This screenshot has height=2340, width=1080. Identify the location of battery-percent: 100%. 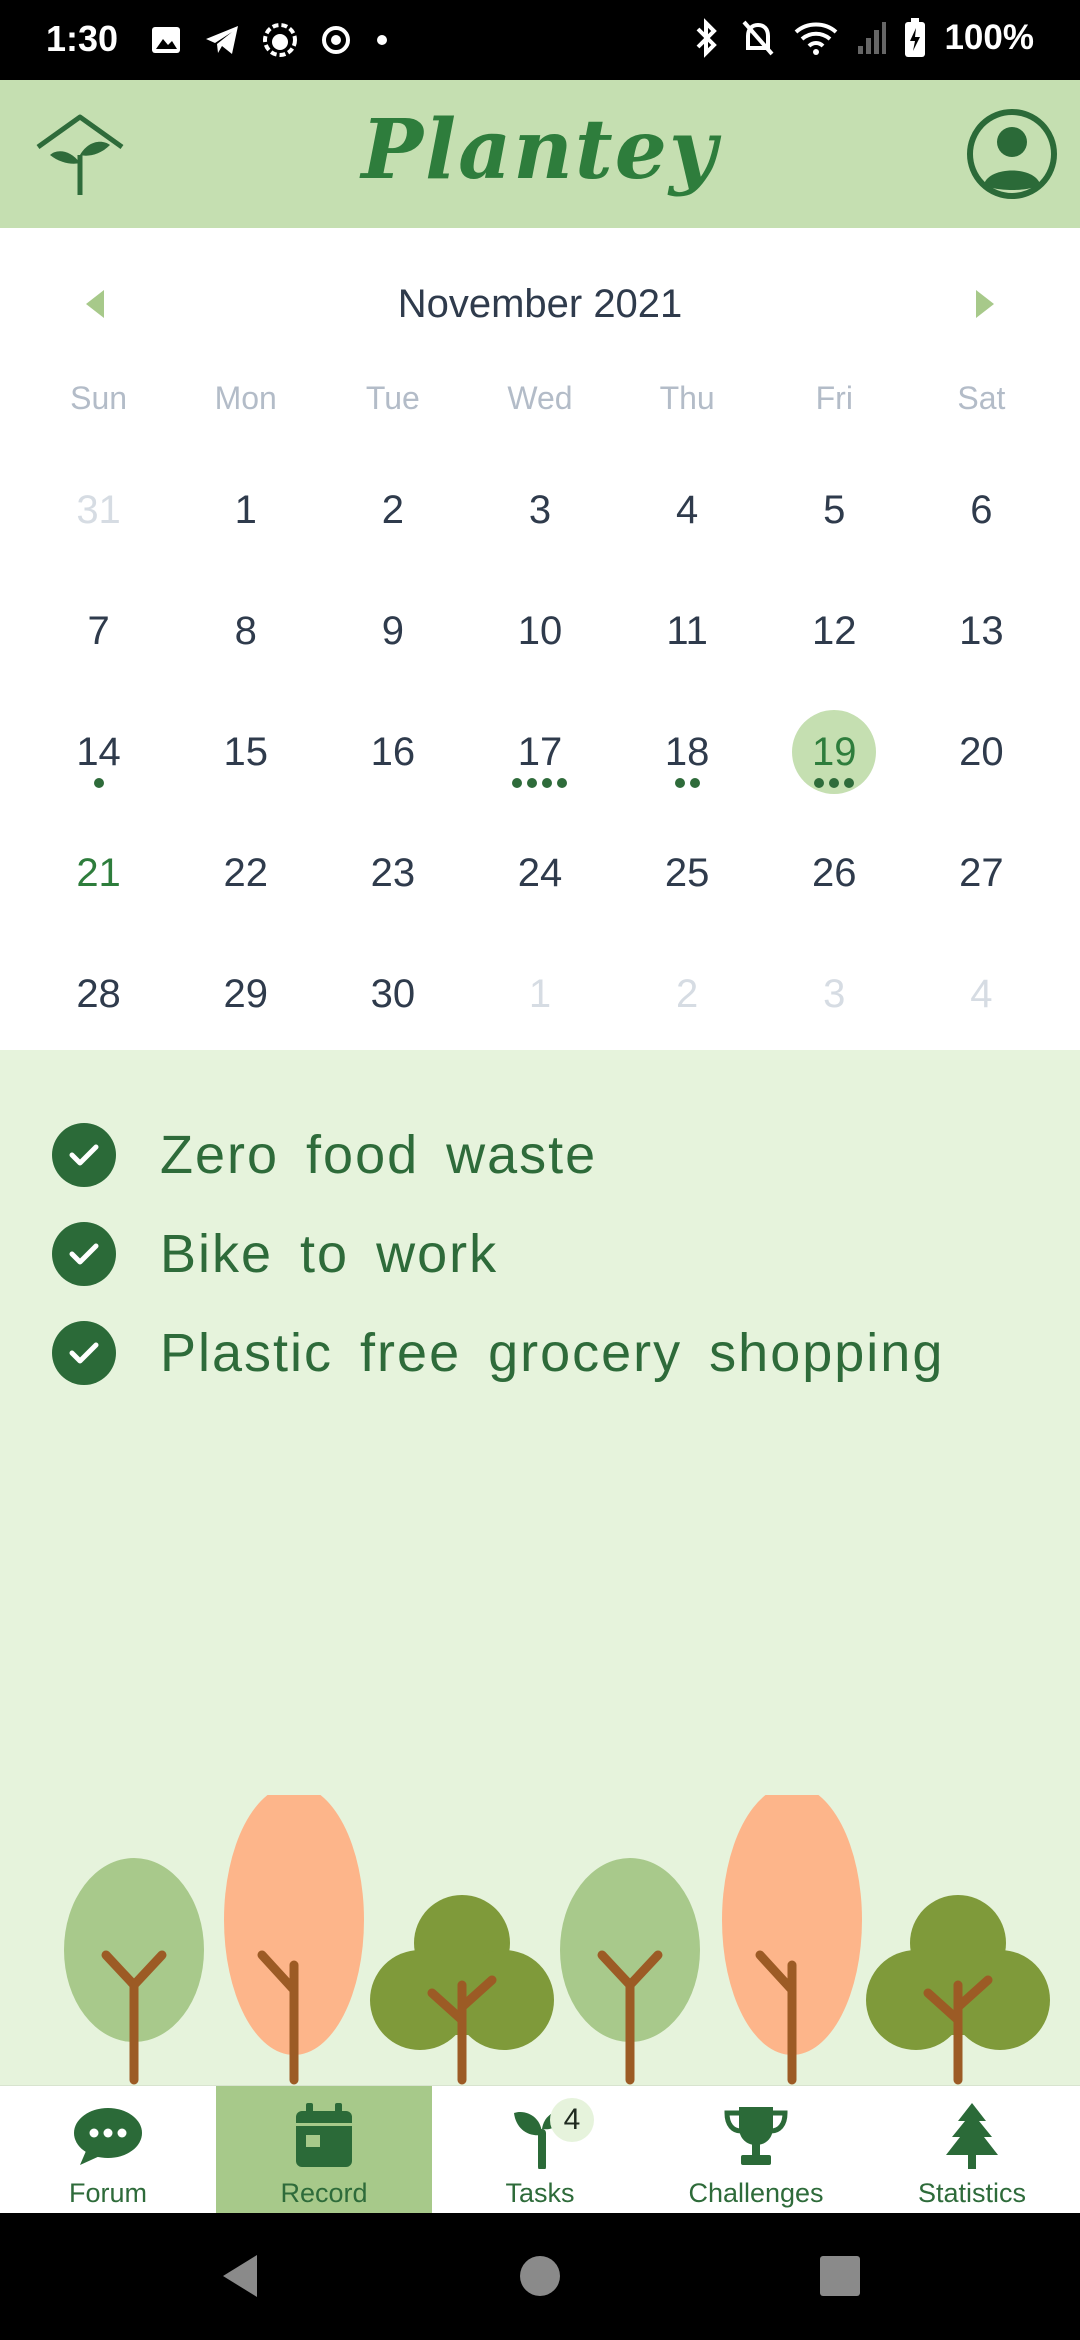
(989, 37).